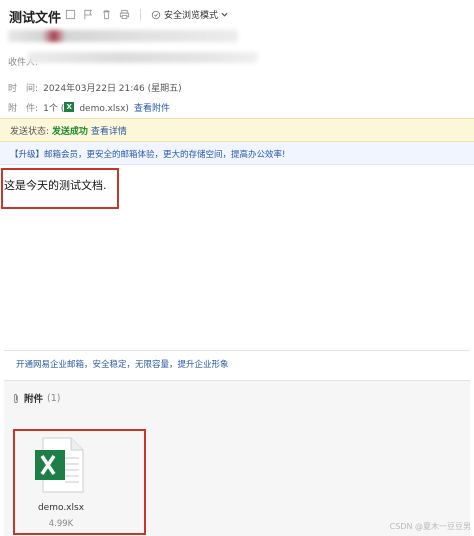  Describe the element at coordinates (16, 398) in the screenshot. I see `paperclip-icon` at that location.